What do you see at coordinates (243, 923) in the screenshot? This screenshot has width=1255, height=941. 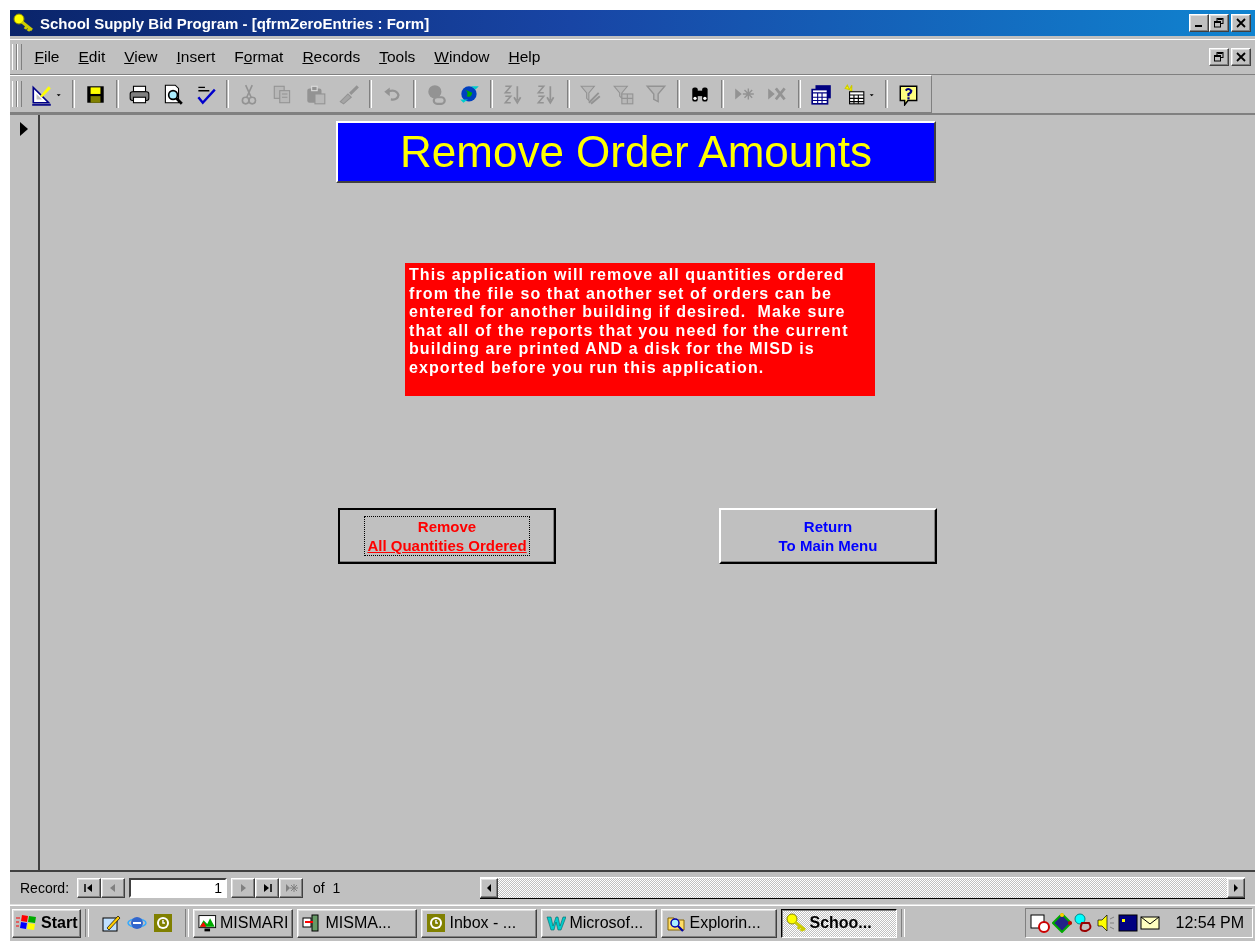 I see `taskbar-button: MISMARI` at bounding box center [243, 923].